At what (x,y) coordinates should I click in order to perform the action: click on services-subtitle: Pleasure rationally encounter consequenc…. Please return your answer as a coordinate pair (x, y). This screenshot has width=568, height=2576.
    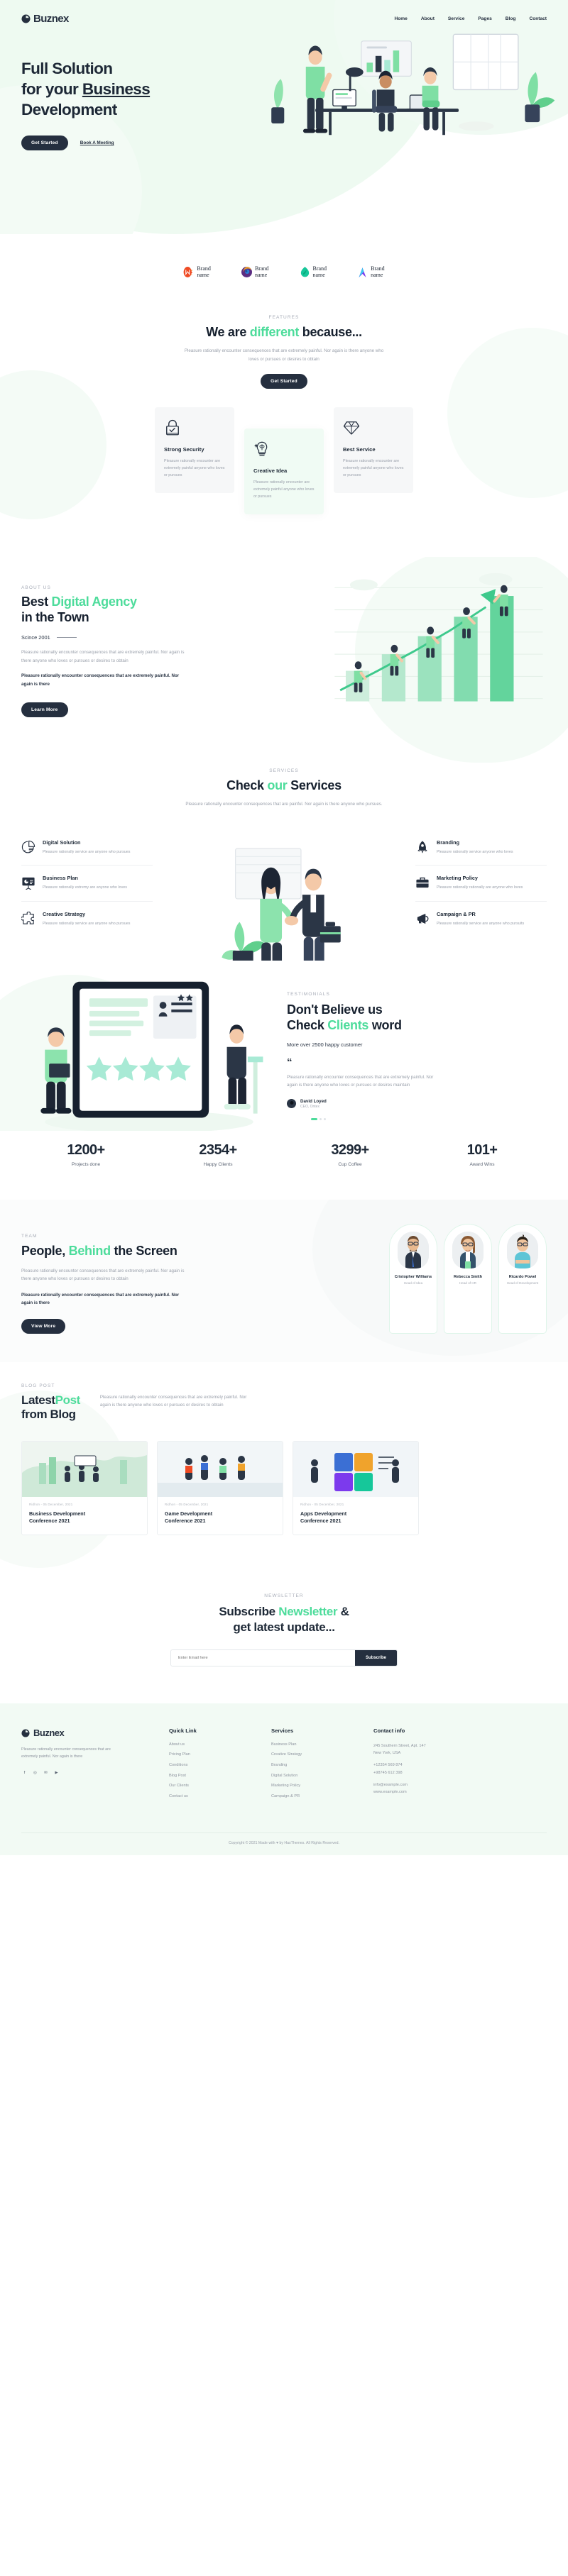
    Looking at the image, I should click on (284, 804).